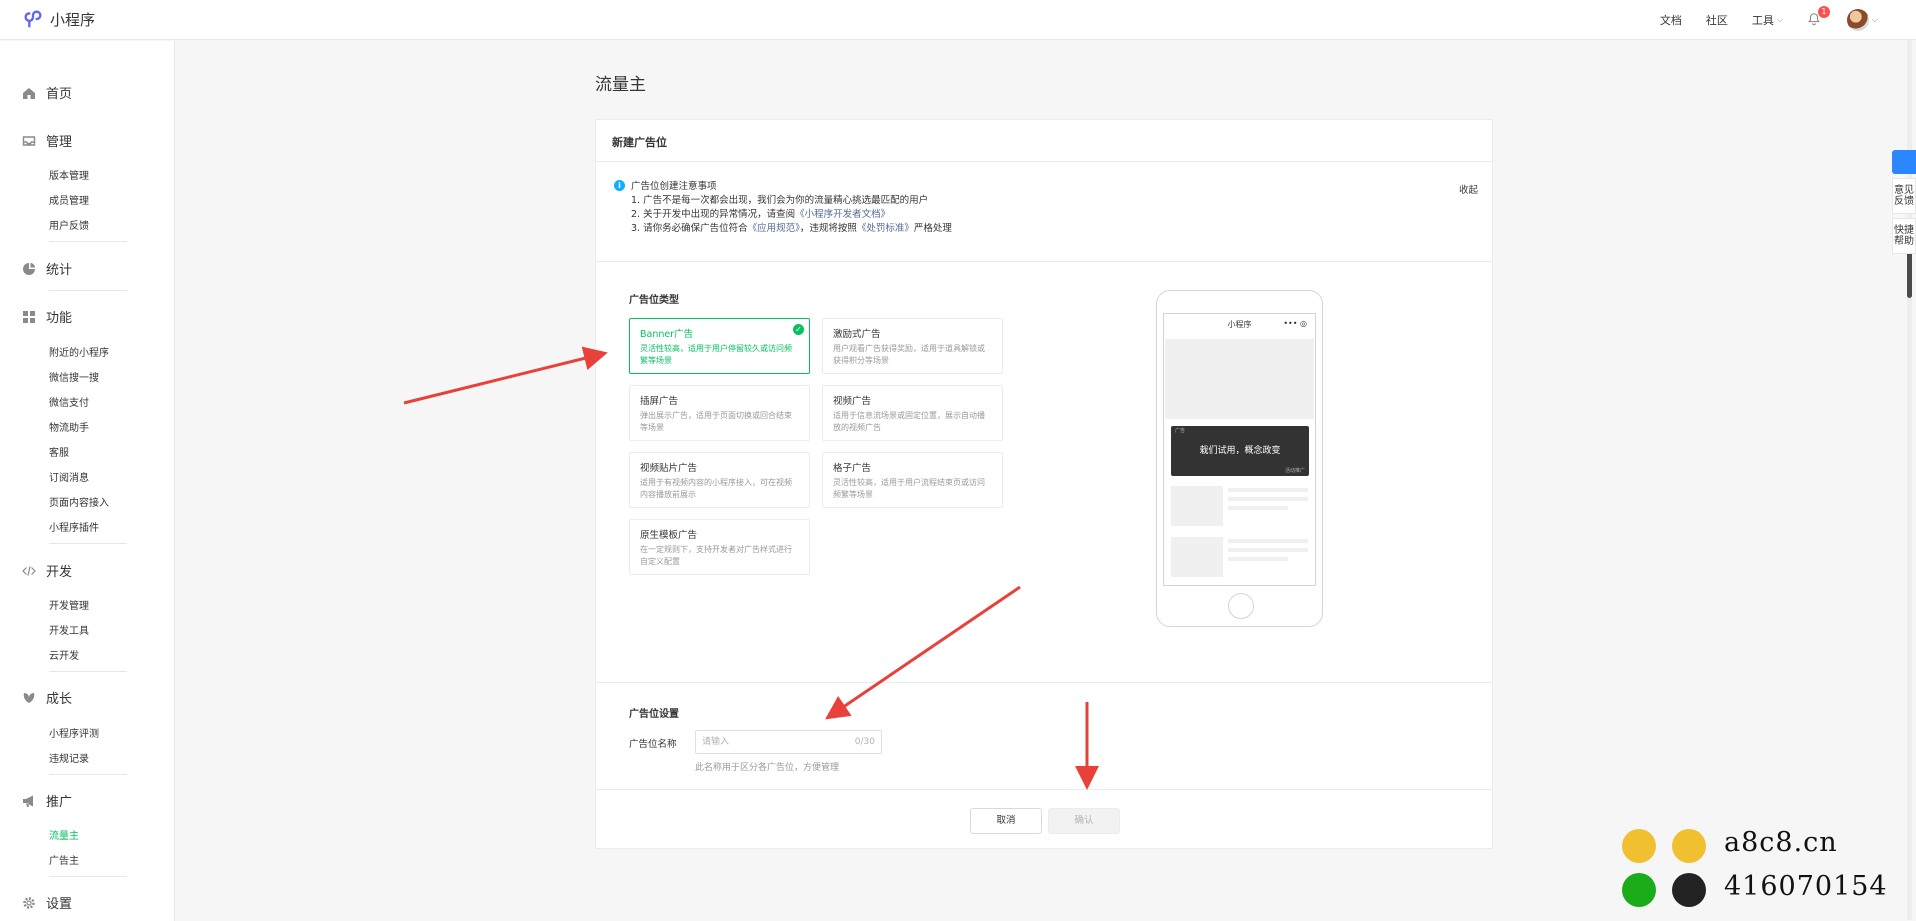 The image size is (1916, 921). Describe the element at coordinates (719, 480) in the screenshot. I see `ad-type-video-patch: 视频贴片广告 适用于有视频内容的小程序接入，可在视频内容播放前展示` at that location.